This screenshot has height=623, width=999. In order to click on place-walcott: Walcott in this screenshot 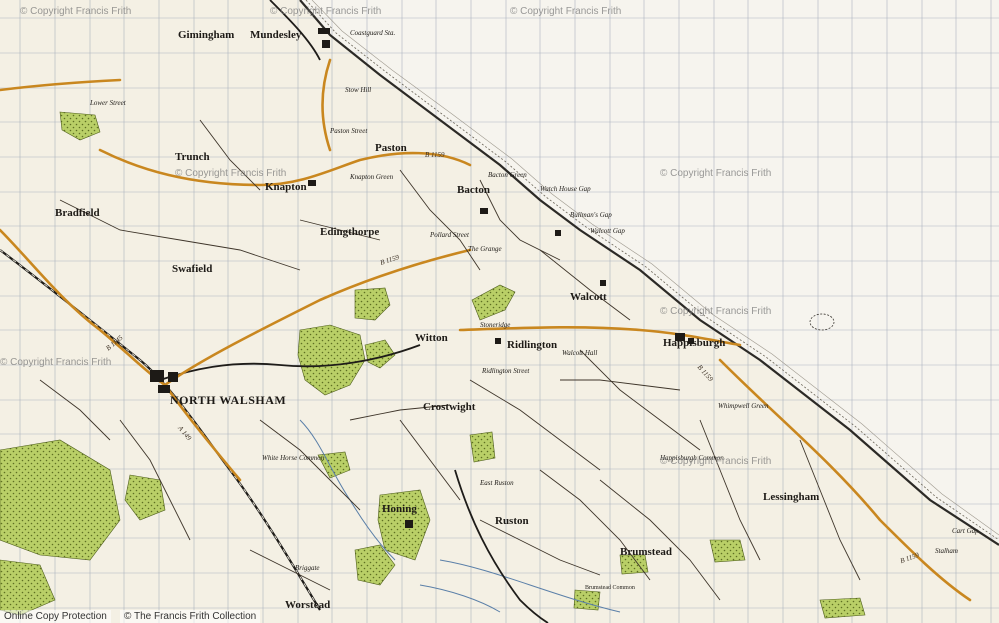, I will do `click(588, 297)`.